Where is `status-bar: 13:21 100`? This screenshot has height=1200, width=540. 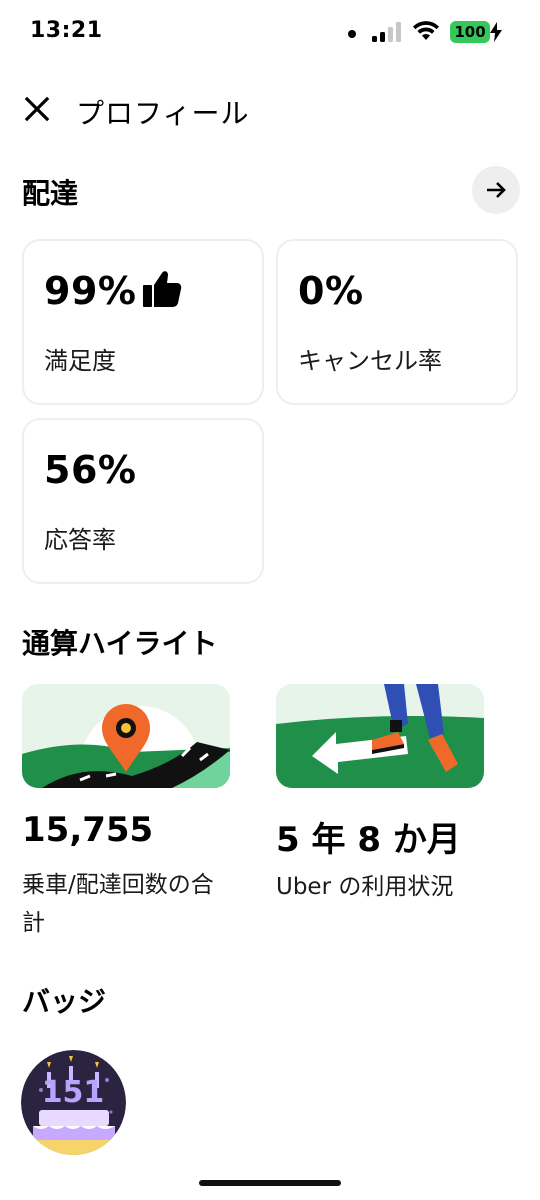 status-bar: 13:21 100 is located at coordinates (270, 32).